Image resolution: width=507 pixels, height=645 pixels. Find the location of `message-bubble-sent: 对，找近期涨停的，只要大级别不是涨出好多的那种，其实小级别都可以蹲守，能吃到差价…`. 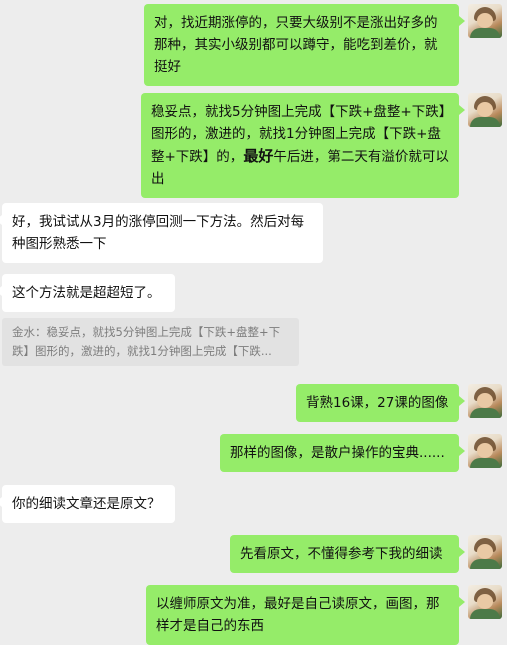

message-bubble-sent: 对，找近期涨停的，只要大级别不是涨出好多的那种，其实小级别都可以蹲守，能吃到差价… is located at coordinates (304, 45).